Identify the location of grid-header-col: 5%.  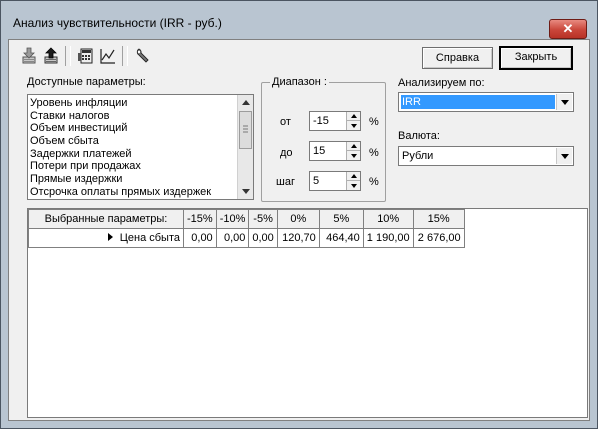
(341, 219).